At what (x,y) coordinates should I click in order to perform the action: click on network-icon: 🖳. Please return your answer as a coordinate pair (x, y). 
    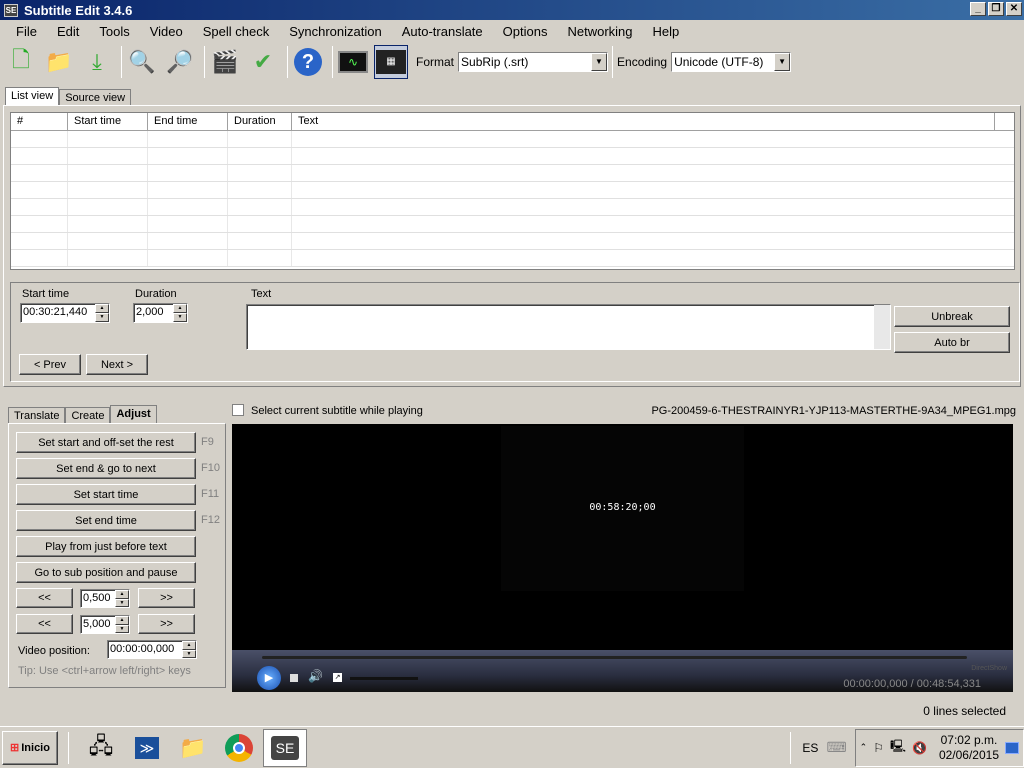
    Looking at the image, I should click on (898, 747).